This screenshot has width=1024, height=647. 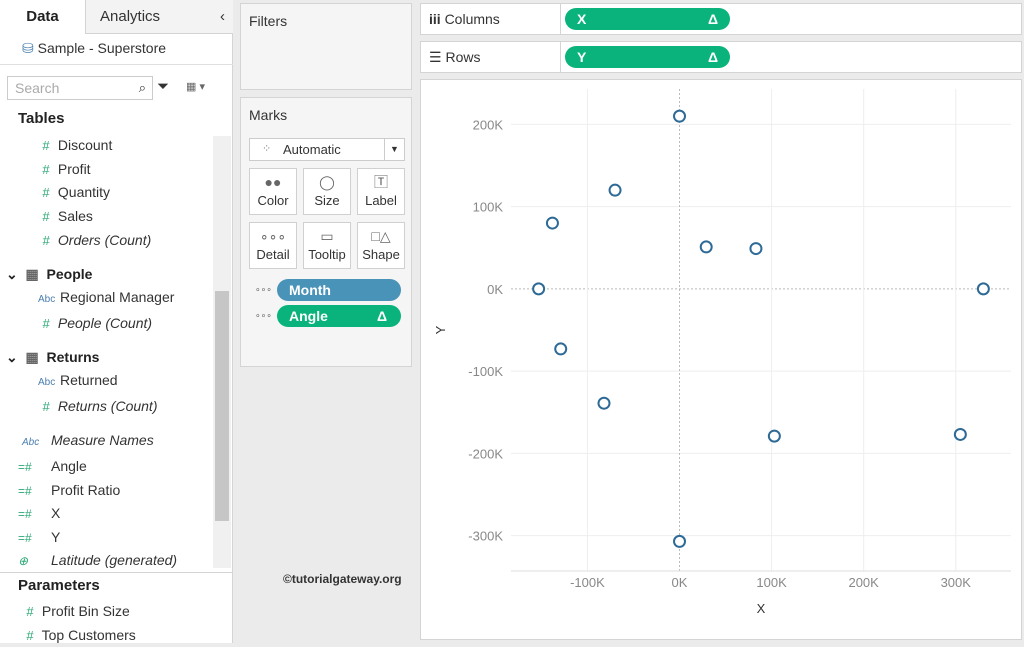 I want to click on field-label: Profit, so click(x=74, y=168).